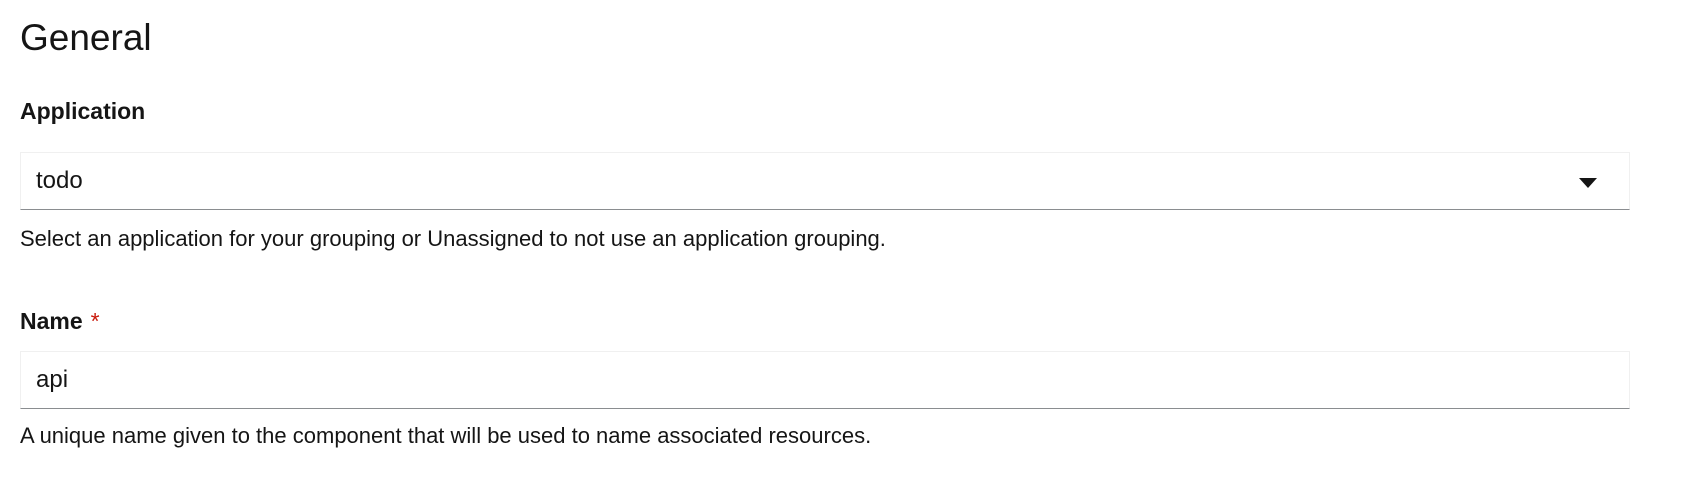 The image size is (1694, 484). I want to click on section-title: General, so click(86, 37).